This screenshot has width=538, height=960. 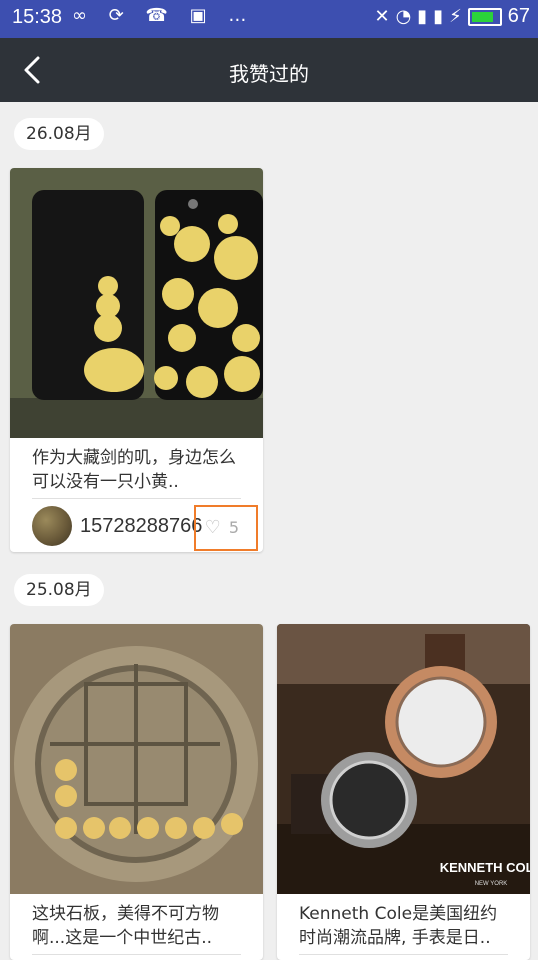 What do you see at coordinates (226, 528) in the screenshot?
I see `highlight-box` at bounding box center [226, 528].